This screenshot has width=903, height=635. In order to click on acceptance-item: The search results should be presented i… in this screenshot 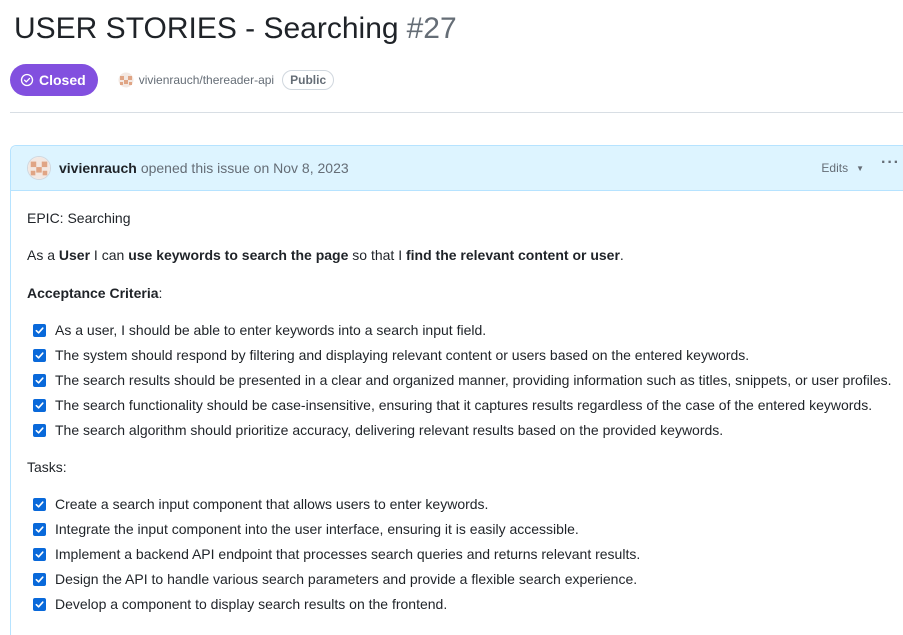, I will do `click(462, 380)`.